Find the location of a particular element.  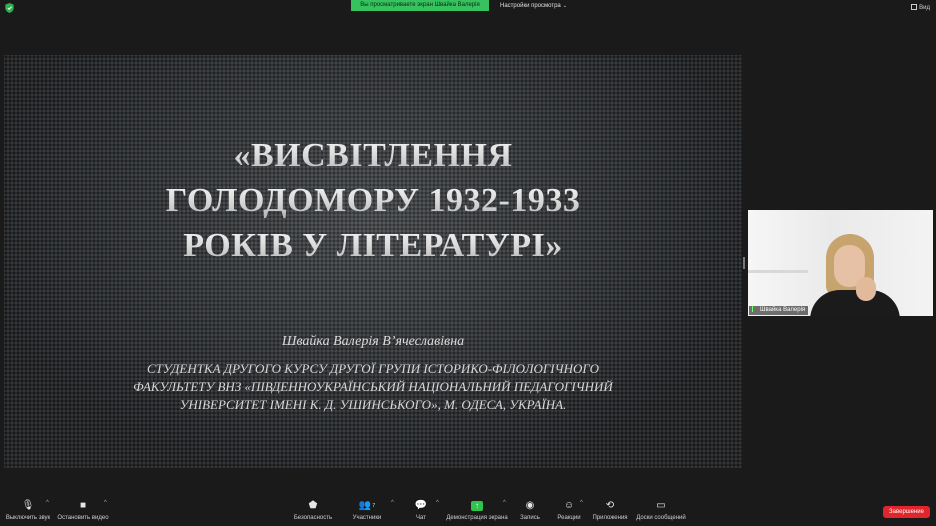

chevron-down-icon: ⌄ is located at coordinates (564, 6).